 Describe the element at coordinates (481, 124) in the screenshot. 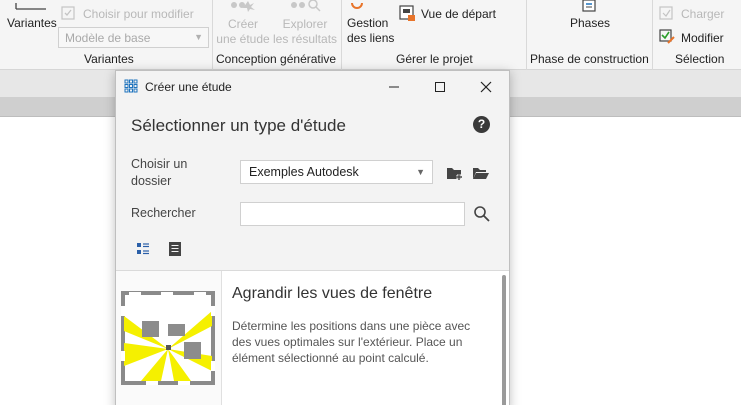

I see `help-icon: ?` at that location.